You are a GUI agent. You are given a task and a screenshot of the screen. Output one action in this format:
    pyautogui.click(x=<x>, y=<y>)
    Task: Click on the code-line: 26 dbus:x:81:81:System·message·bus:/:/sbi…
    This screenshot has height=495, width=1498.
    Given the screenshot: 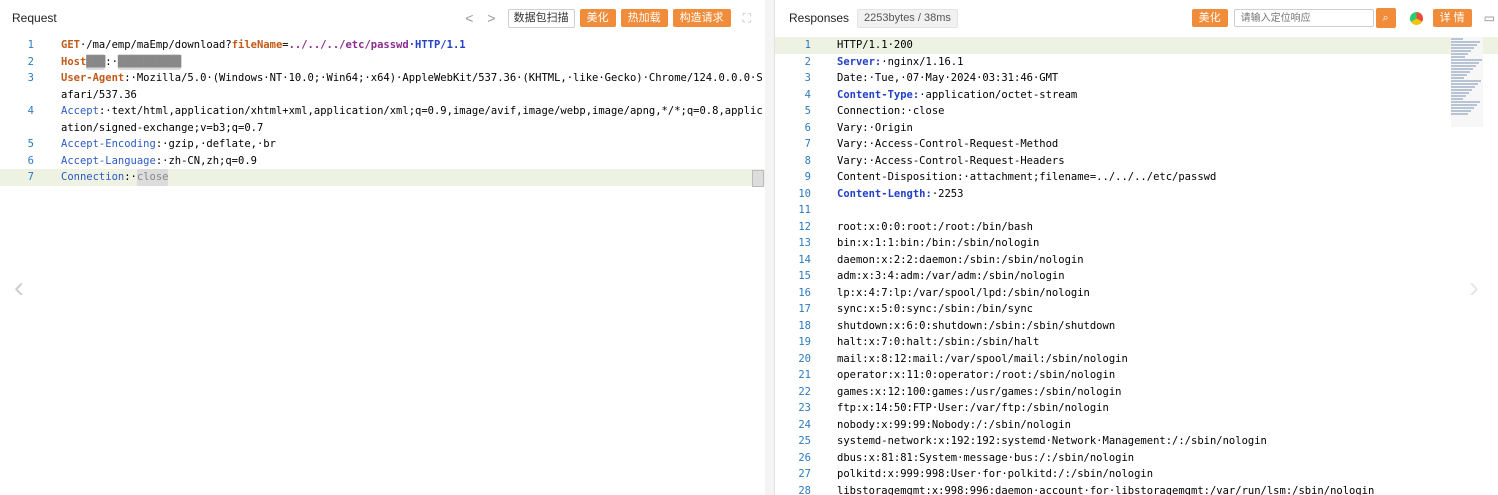 What is the action you would take?
    pyautogui.click(x=1136, y=458)
    